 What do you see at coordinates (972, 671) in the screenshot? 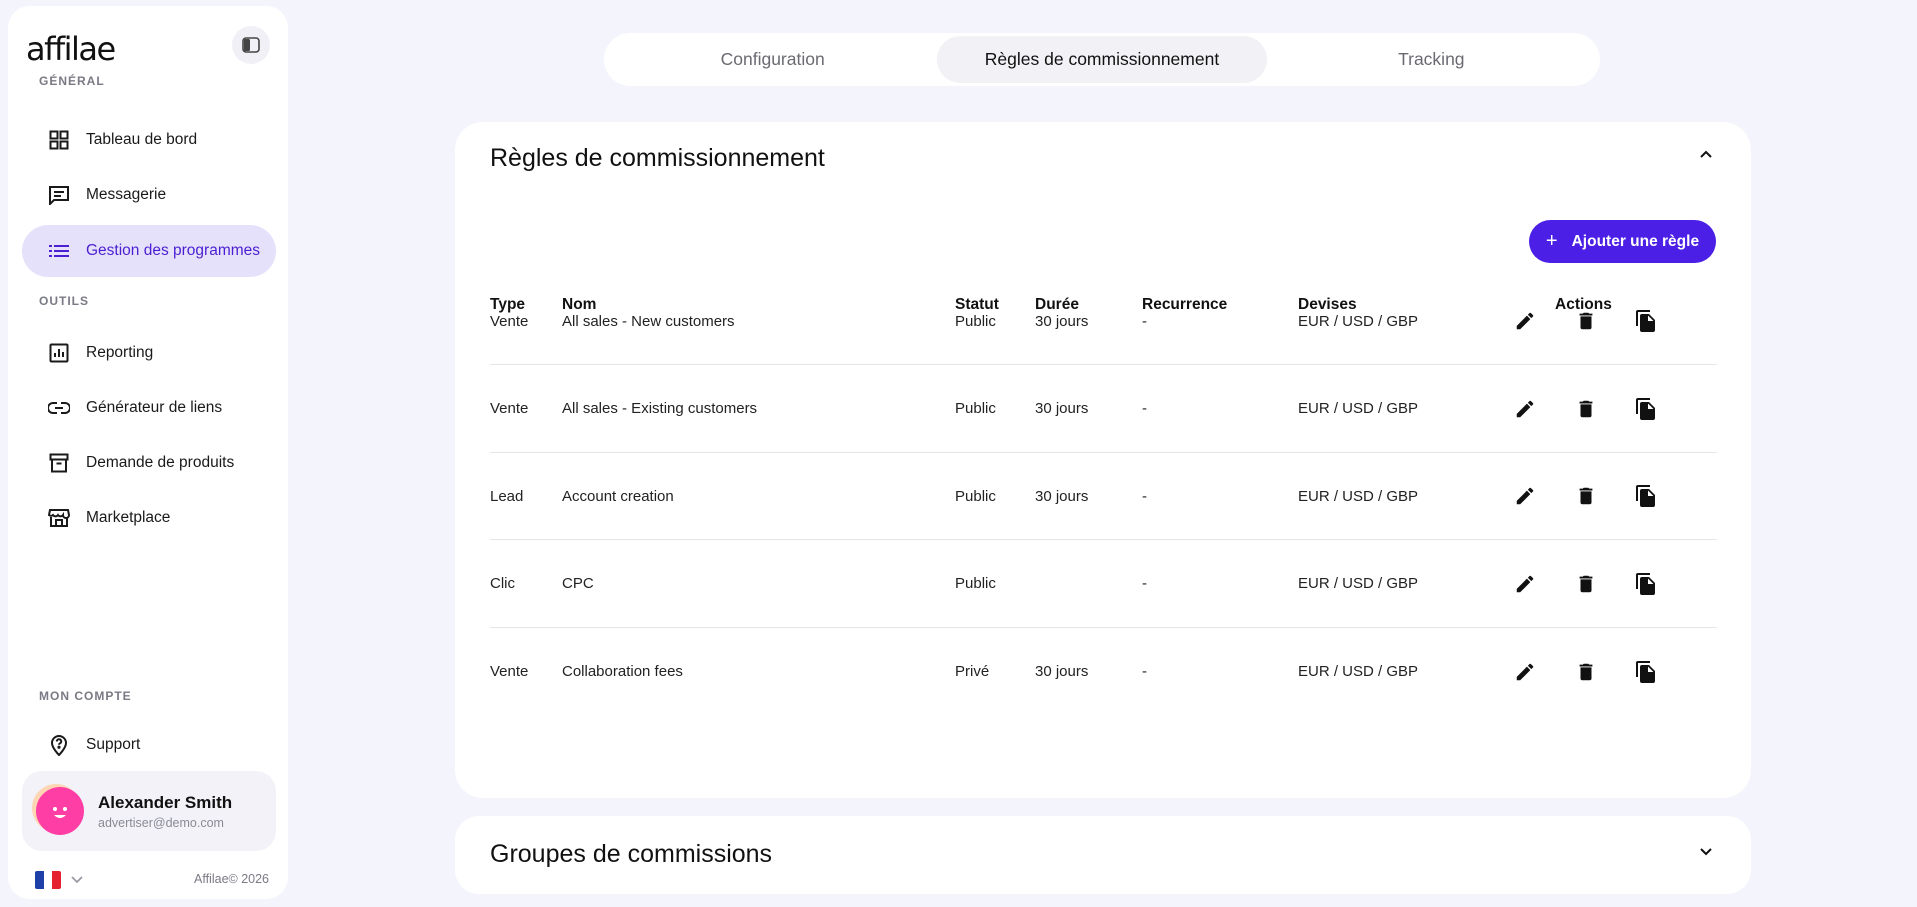
I see `cell-status: Privé` at bounding box center [972, 671].